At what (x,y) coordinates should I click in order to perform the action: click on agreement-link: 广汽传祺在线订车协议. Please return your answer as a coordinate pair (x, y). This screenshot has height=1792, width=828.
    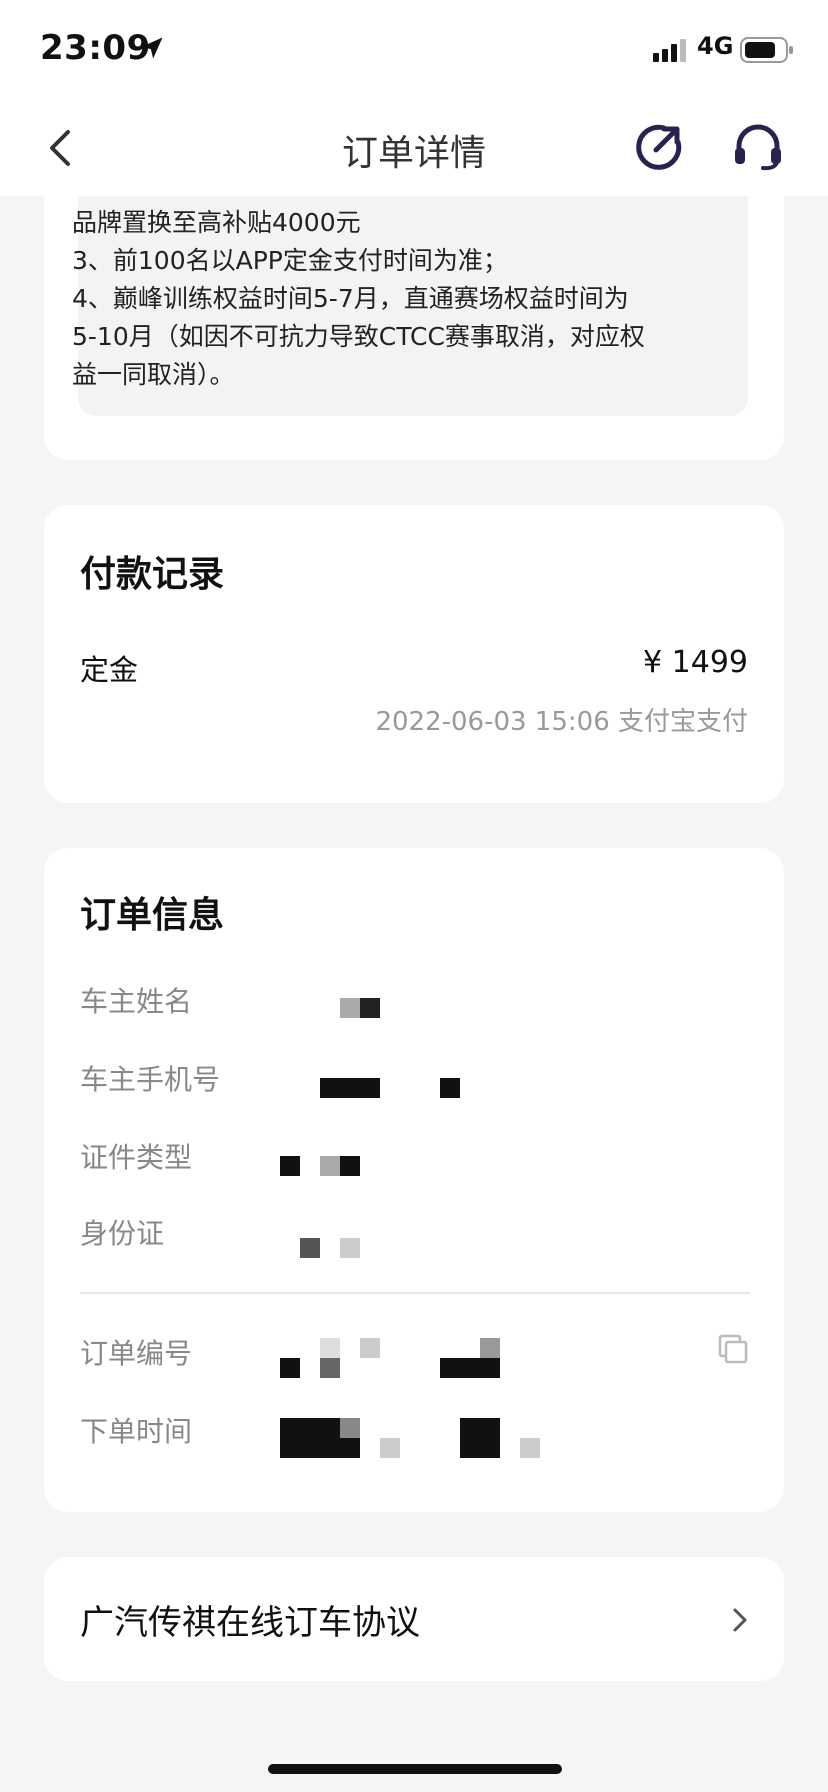
    Looking at the image, I should click on (414, 1619).